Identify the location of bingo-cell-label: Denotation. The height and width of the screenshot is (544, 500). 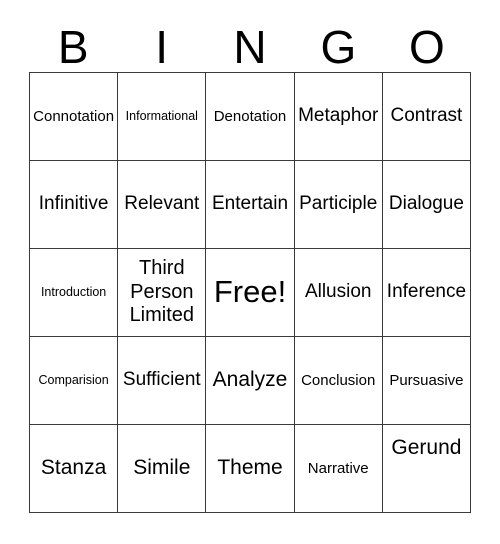
(250, 116).